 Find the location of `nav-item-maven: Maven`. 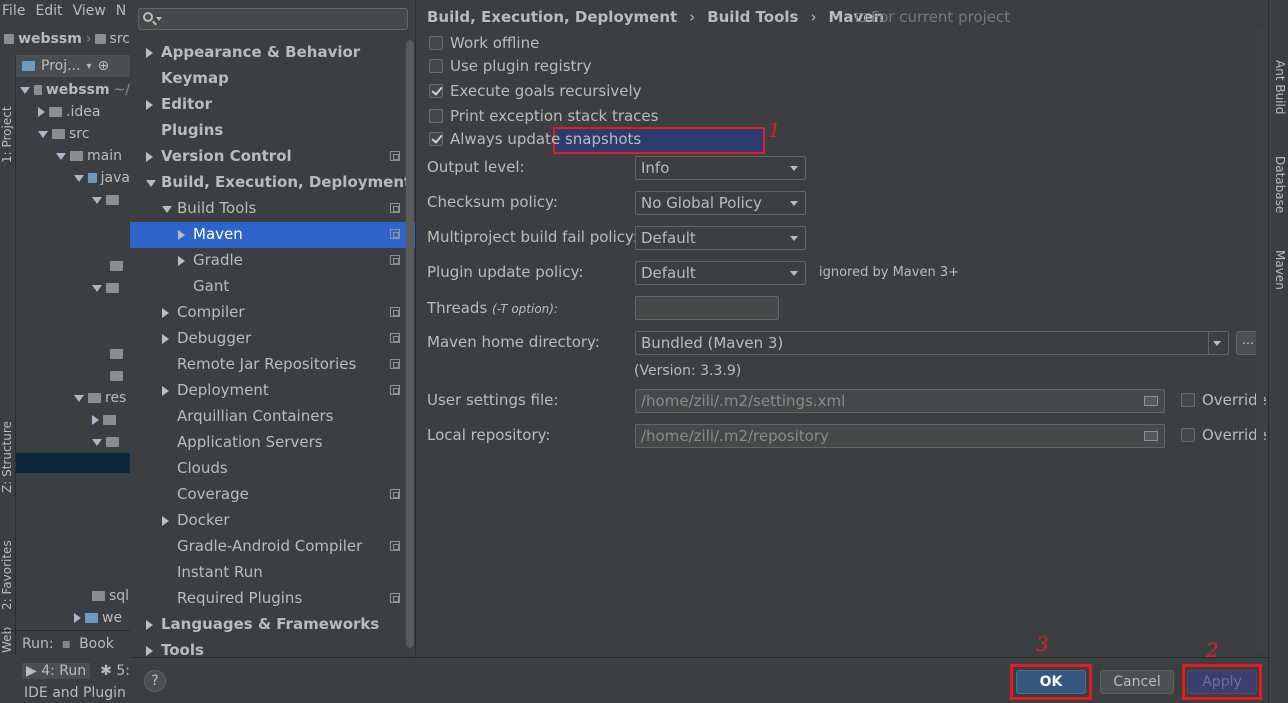

nav-item-maven: Maven is located at coordinates (272, 234).